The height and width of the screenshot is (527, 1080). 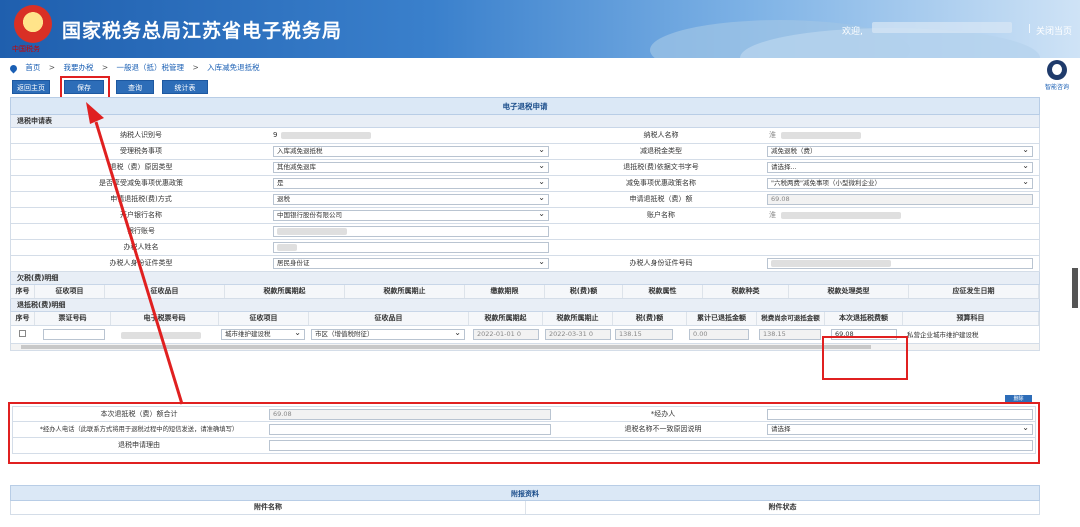 What do you see at coordinates (578, 334) in the screenshot?
I see `period-end-field: 2022-03-31 0` at bounding box center [578, 334].